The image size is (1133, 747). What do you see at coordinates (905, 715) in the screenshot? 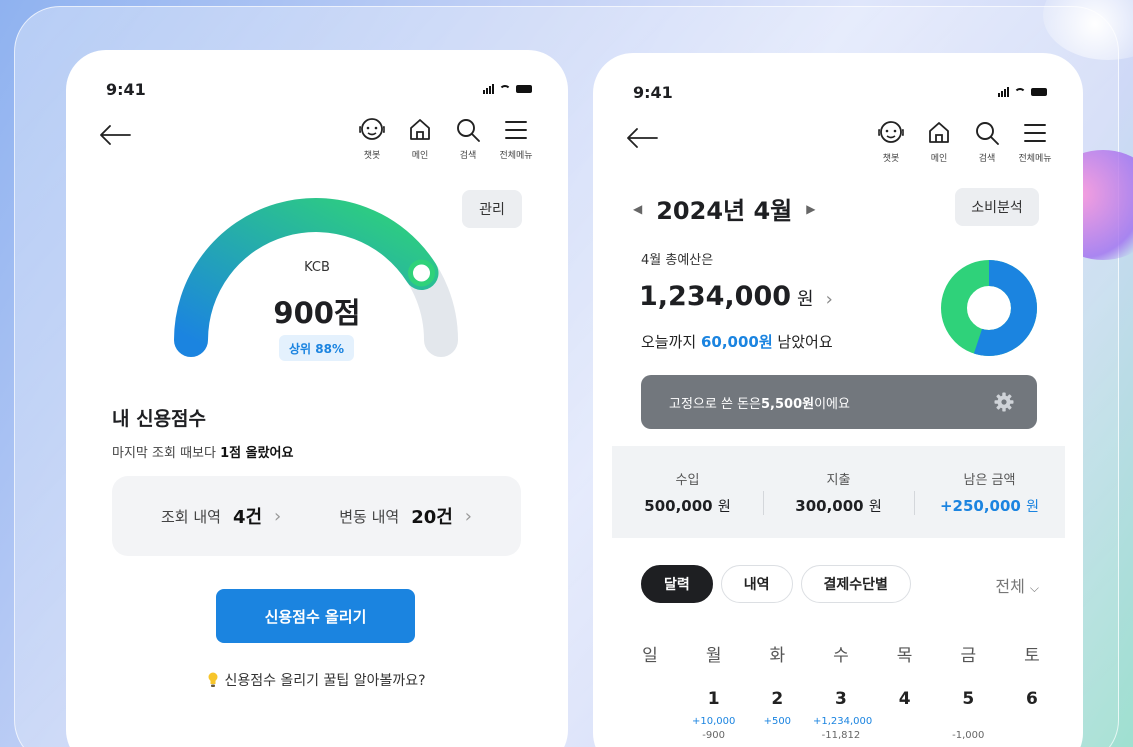
I see `calendar-day: 4` at bounding box center [905, 715].